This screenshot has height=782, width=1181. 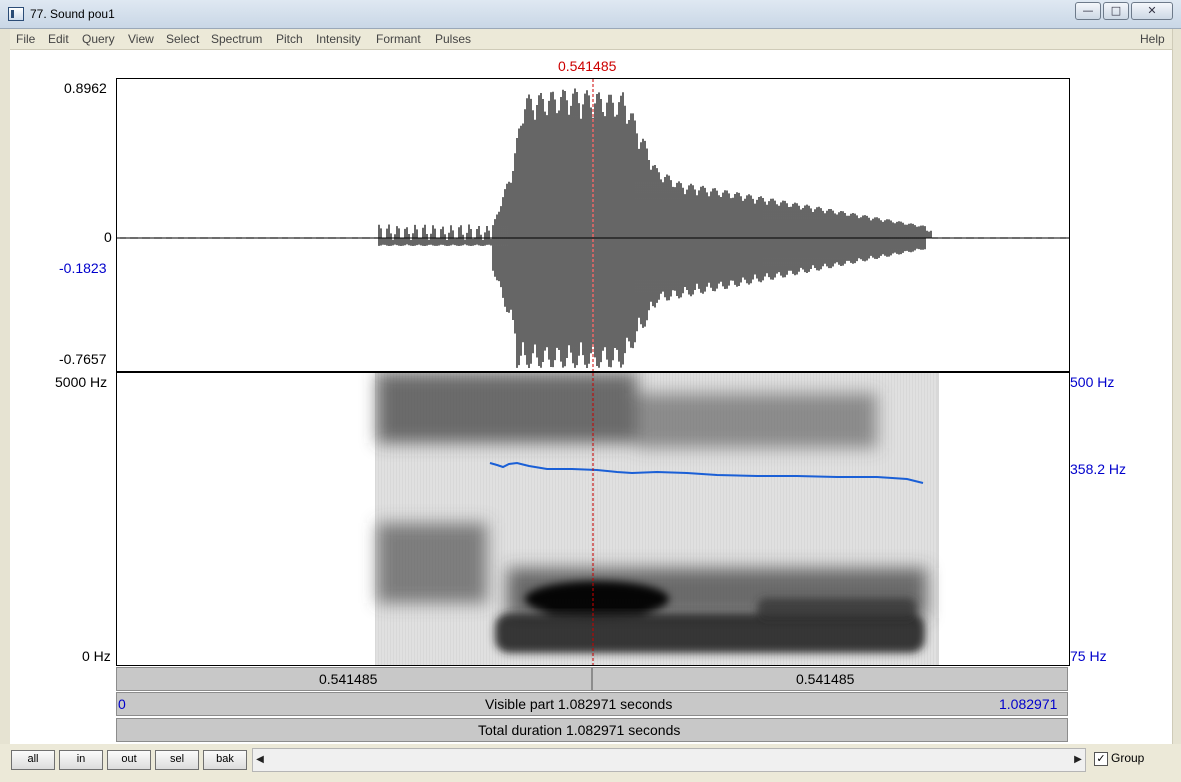 What do you see at coordinates (16, 14) in the screenshot?
I see `praat-window-icon` at bounding box center [16, 14].